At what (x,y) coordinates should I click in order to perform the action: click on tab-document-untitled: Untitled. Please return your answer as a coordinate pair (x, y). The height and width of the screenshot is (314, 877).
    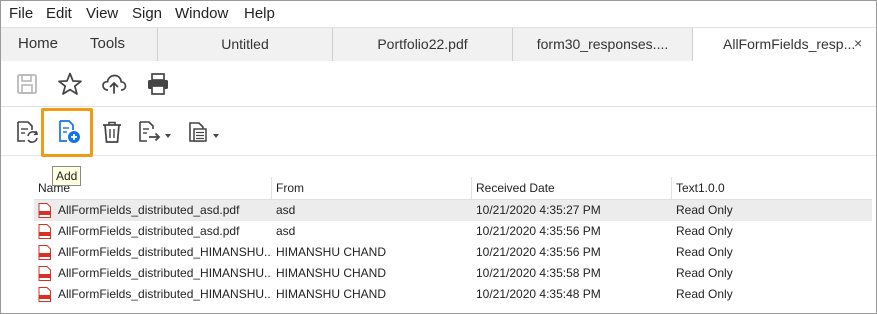
    Looking at the image, I should click on (244, 44).